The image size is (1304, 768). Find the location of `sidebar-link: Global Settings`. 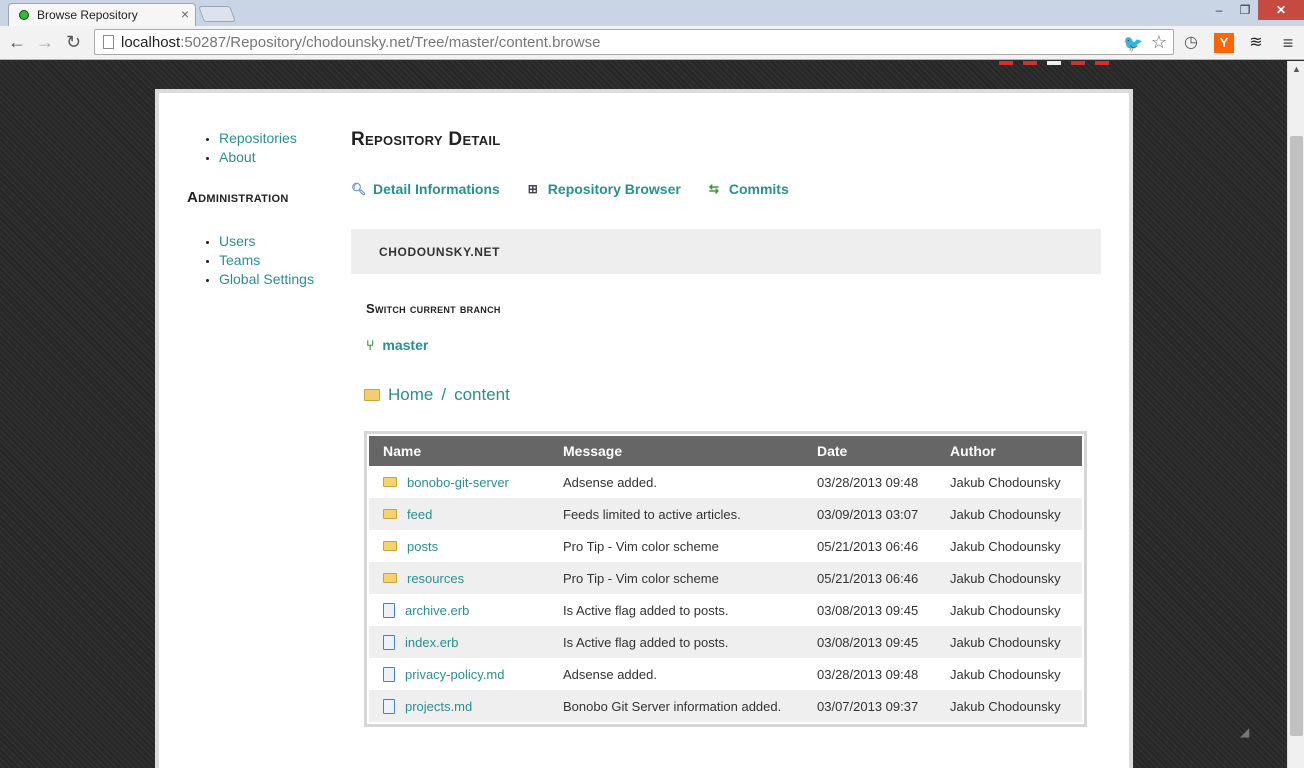

sidebar-link: Global Settings is located at coordinates (266, 279).